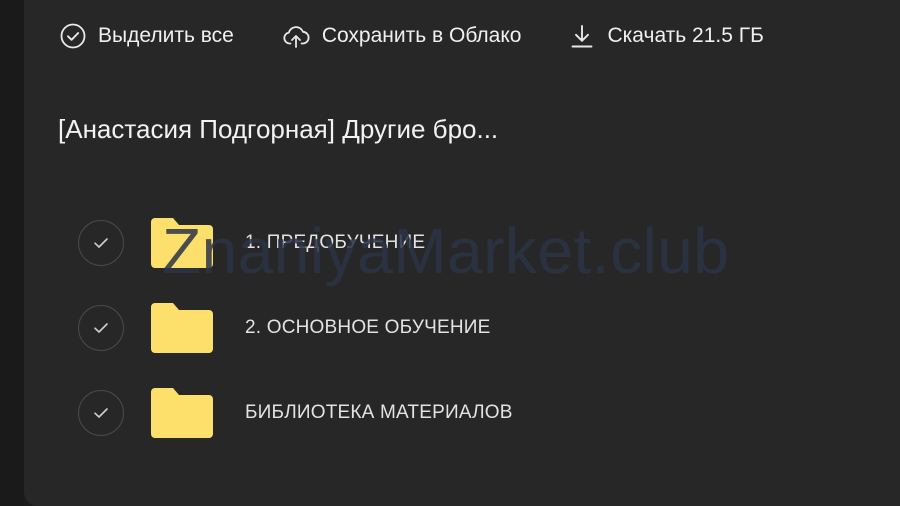  I want to click on folder-item: 2. ОСНОВНОЕ ОБУЧЕНИЕ, so click(428, 327).